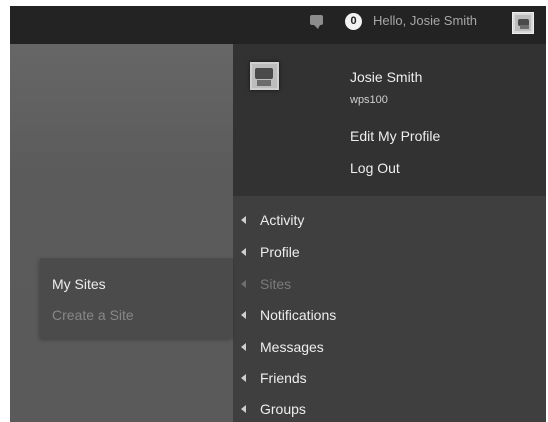 This screenshot has width=548, height=422. I want to click on log-out-link: Log Out, so click(375, 168).